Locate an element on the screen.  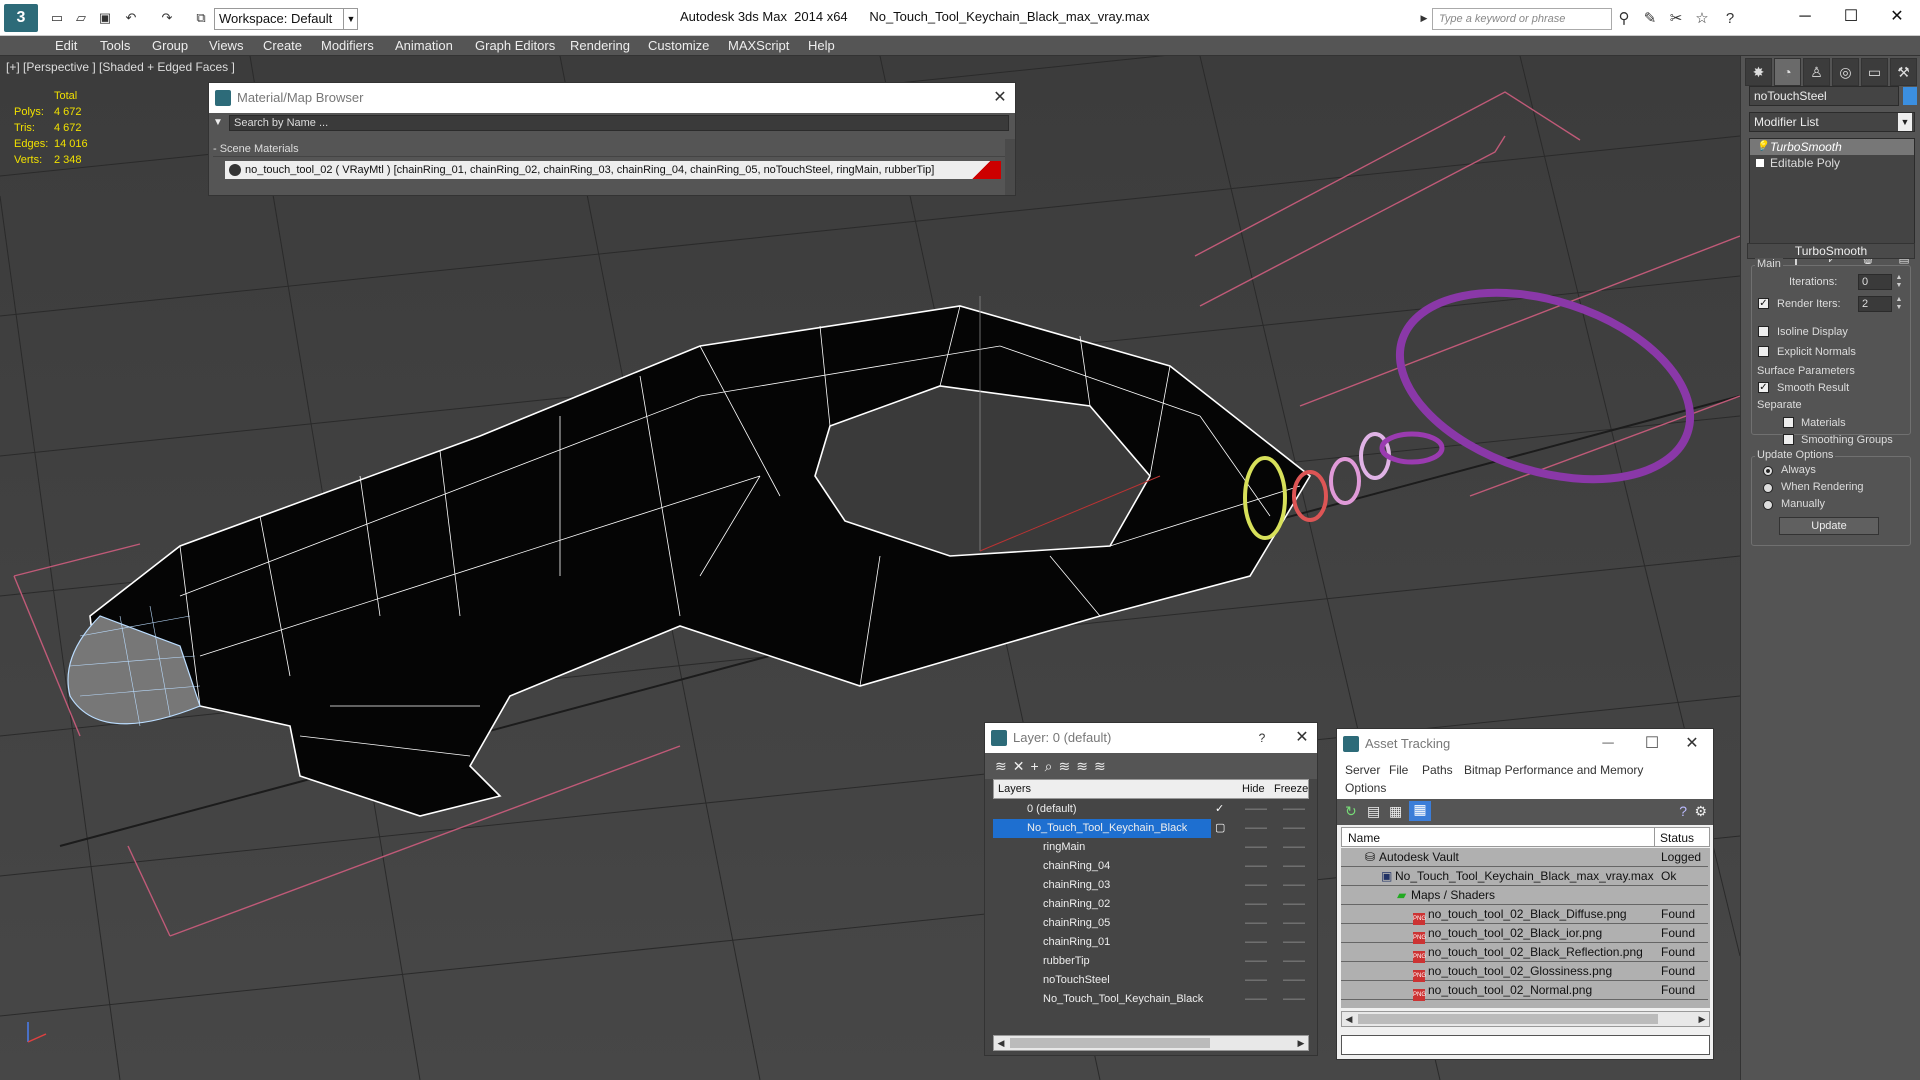
menu-graph-editors: Graph Editors is located at coordinates (515, 45).